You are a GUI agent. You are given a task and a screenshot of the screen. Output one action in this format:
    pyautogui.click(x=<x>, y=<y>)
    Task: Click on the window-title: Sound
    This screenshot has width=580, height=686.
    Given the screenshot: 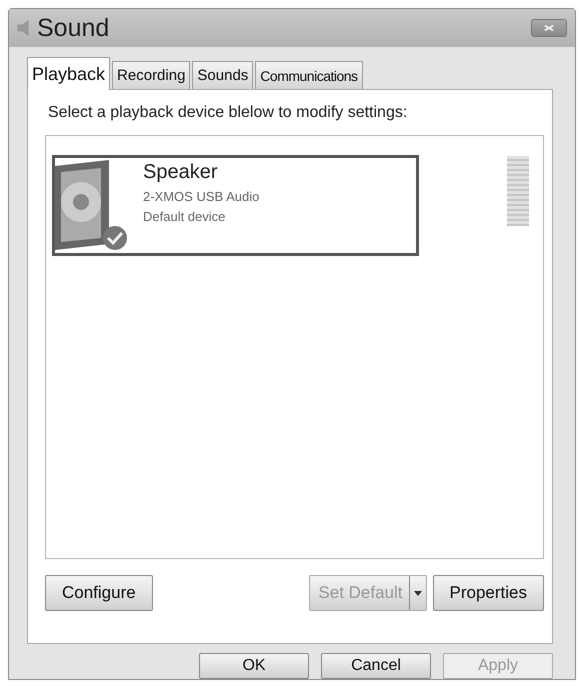 What is the action you would take?
    pyautogui.click(x=73, y=28)
    